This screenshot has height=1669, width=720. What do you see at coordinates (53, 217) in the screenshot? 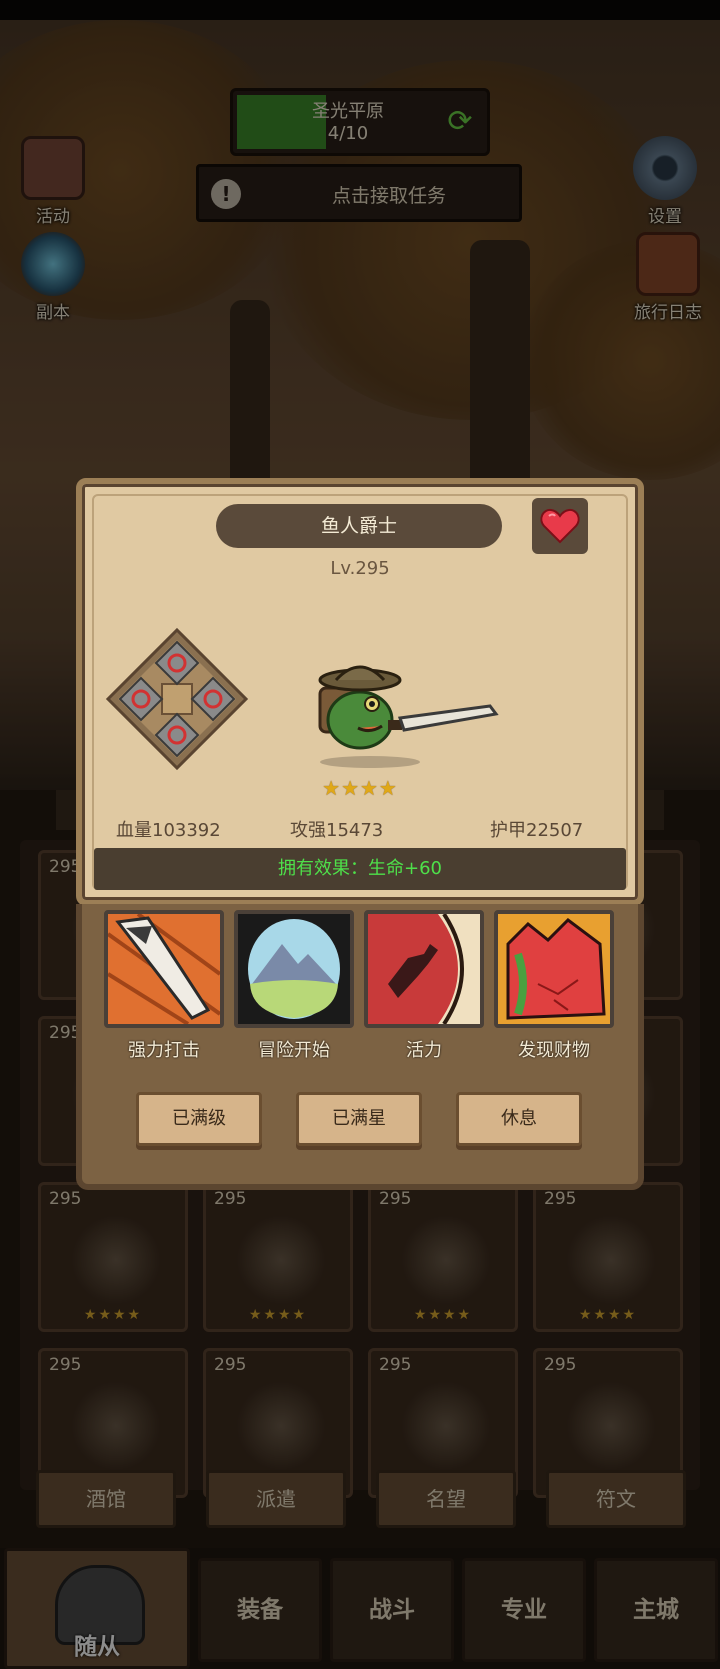
I see `events-label: 活动` at bounding box center [53, 217].